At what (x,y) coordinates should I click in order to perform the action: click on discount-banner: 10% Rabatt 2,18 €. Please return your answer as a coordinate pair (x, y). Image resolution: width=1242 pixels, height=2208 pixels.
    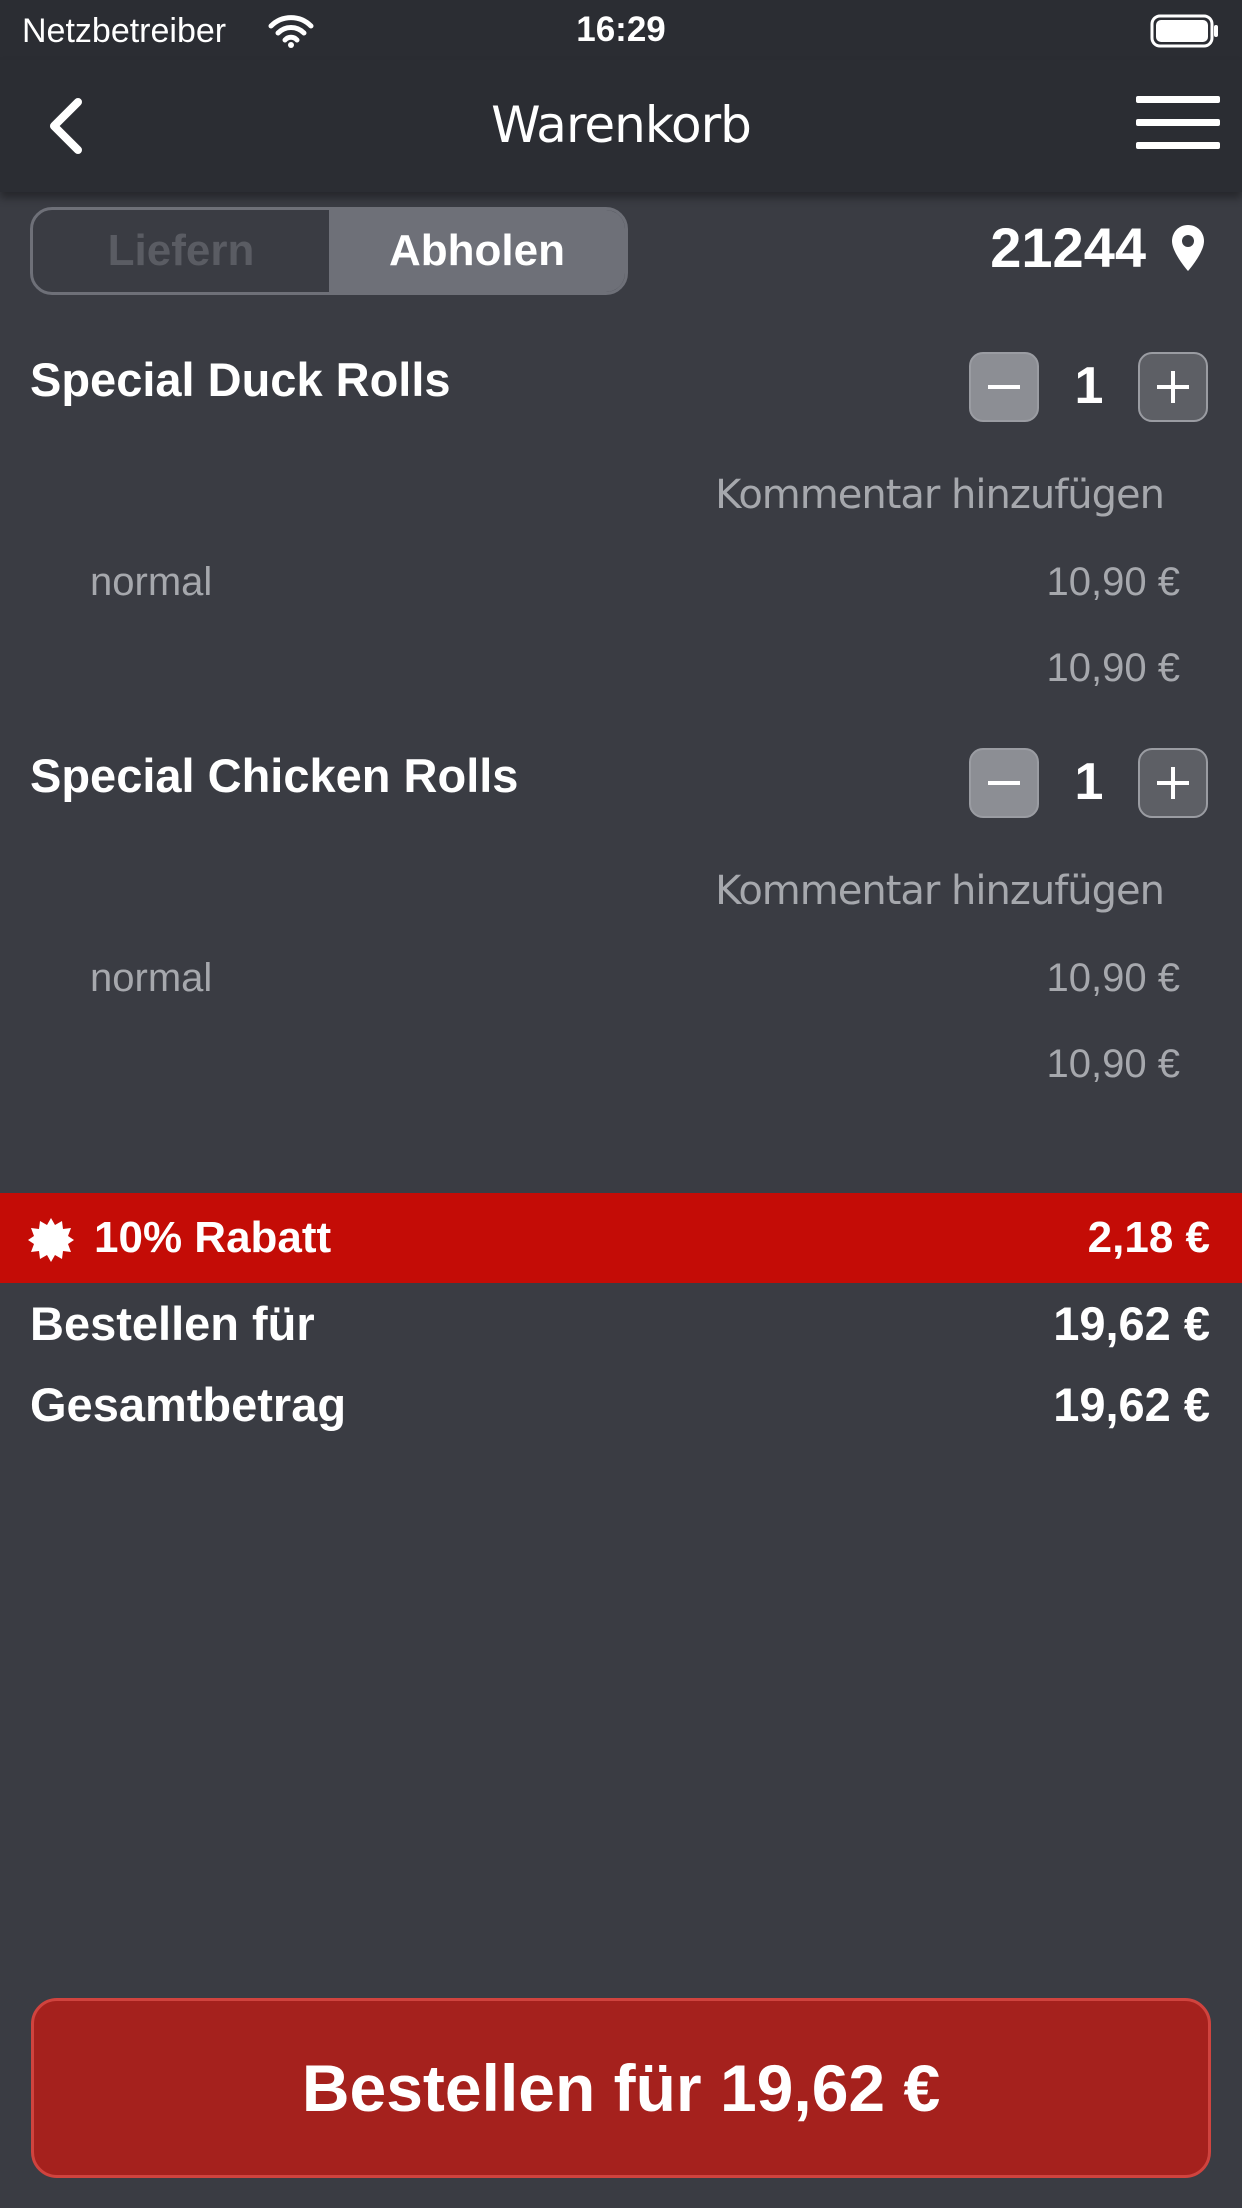
    Looking at the image, I should click on (621, 1238).